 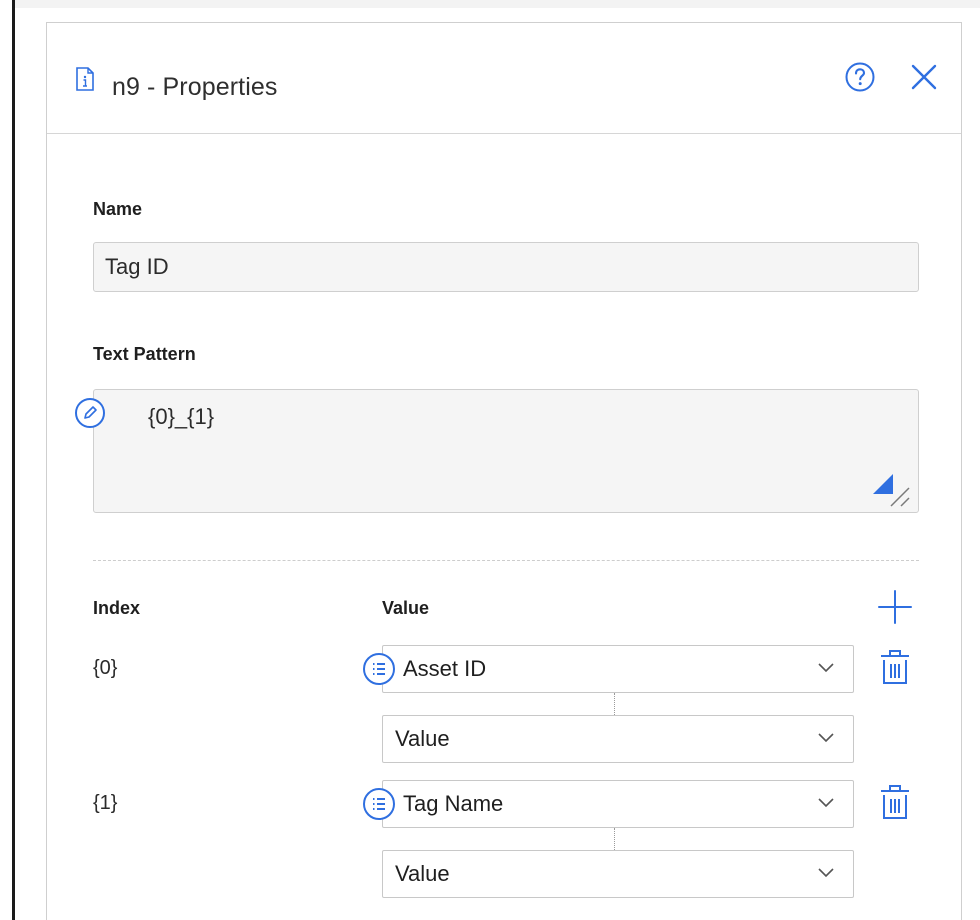 I want to click on pencil-circle-icon, so click(x=90, y=413).